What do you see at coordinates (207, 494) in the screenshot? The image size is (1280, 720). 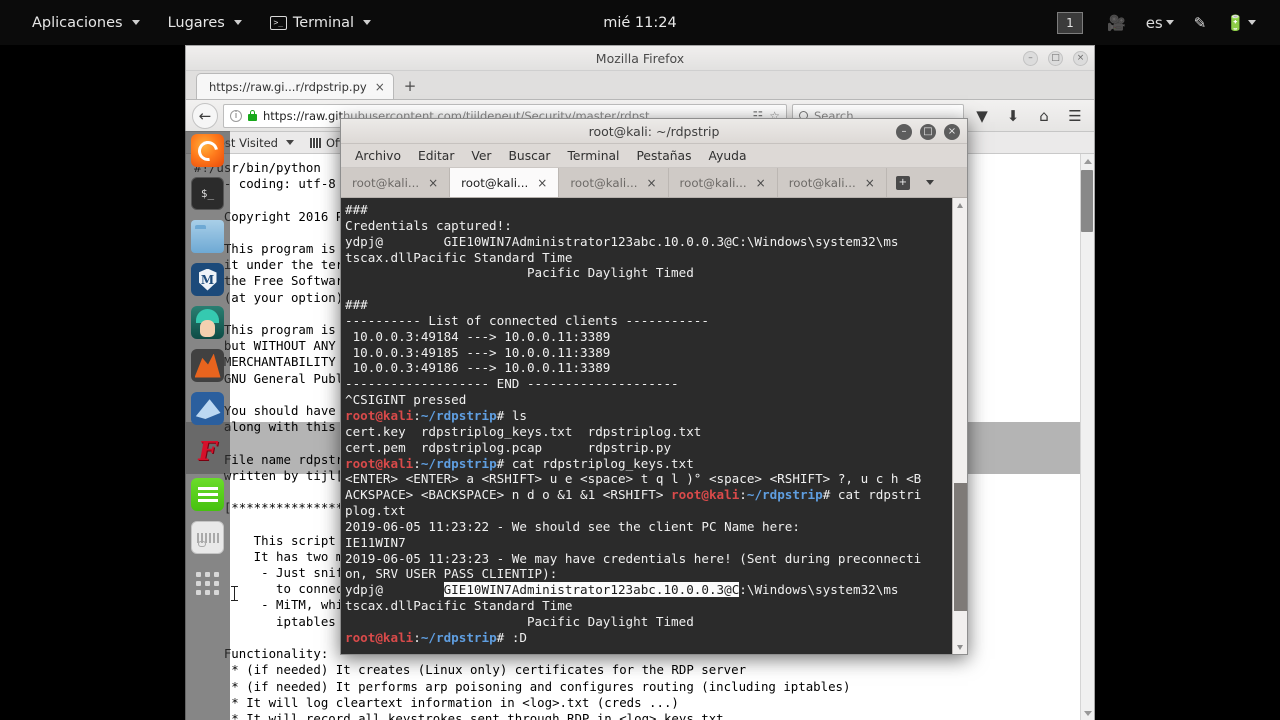 I see `dock-item-text-editor` at bounding box center [207, 494].